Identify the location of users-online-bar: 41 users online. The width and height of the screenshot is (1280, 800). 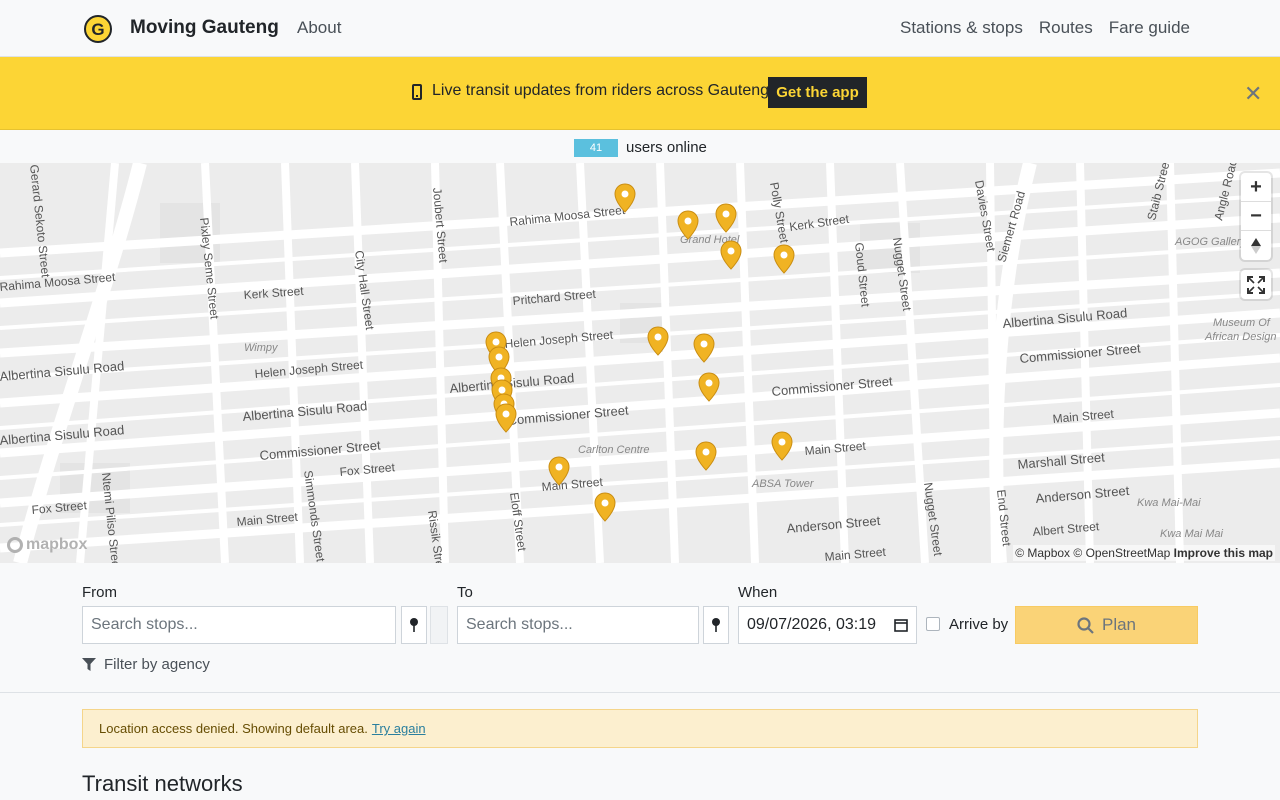
(640, 146).